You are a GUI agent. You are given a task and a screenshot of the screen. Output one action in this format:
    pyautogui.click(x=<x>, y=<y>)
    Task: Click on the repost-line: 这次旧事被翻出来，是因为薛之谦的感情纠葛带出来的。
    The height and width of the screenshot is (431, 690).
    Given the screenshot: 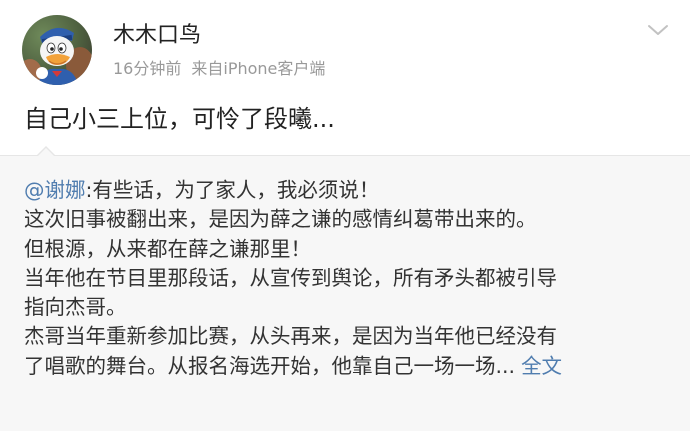 What is the action you would take?
    pyautogui.click(x=280, y=219)
    